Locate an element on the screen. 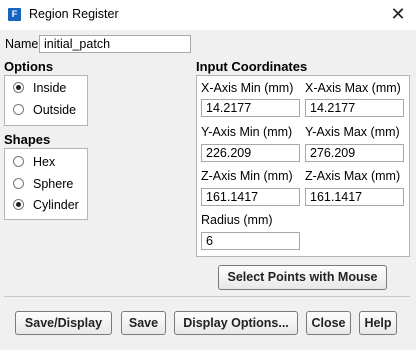 The width and height of the screenshot is (416, 350). y-max-label: Y-Axis Max (mm) is located at coordinates (352, 132).